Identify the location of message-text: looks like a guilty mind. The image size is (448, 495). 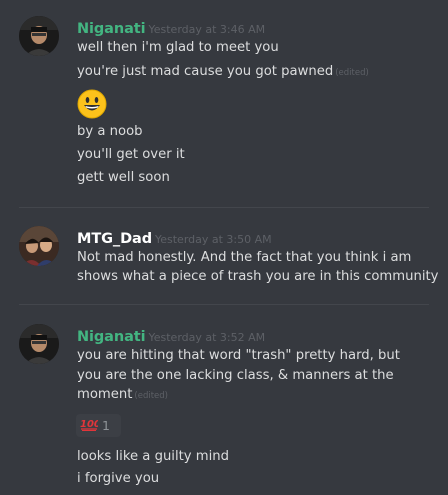
(153, 456).